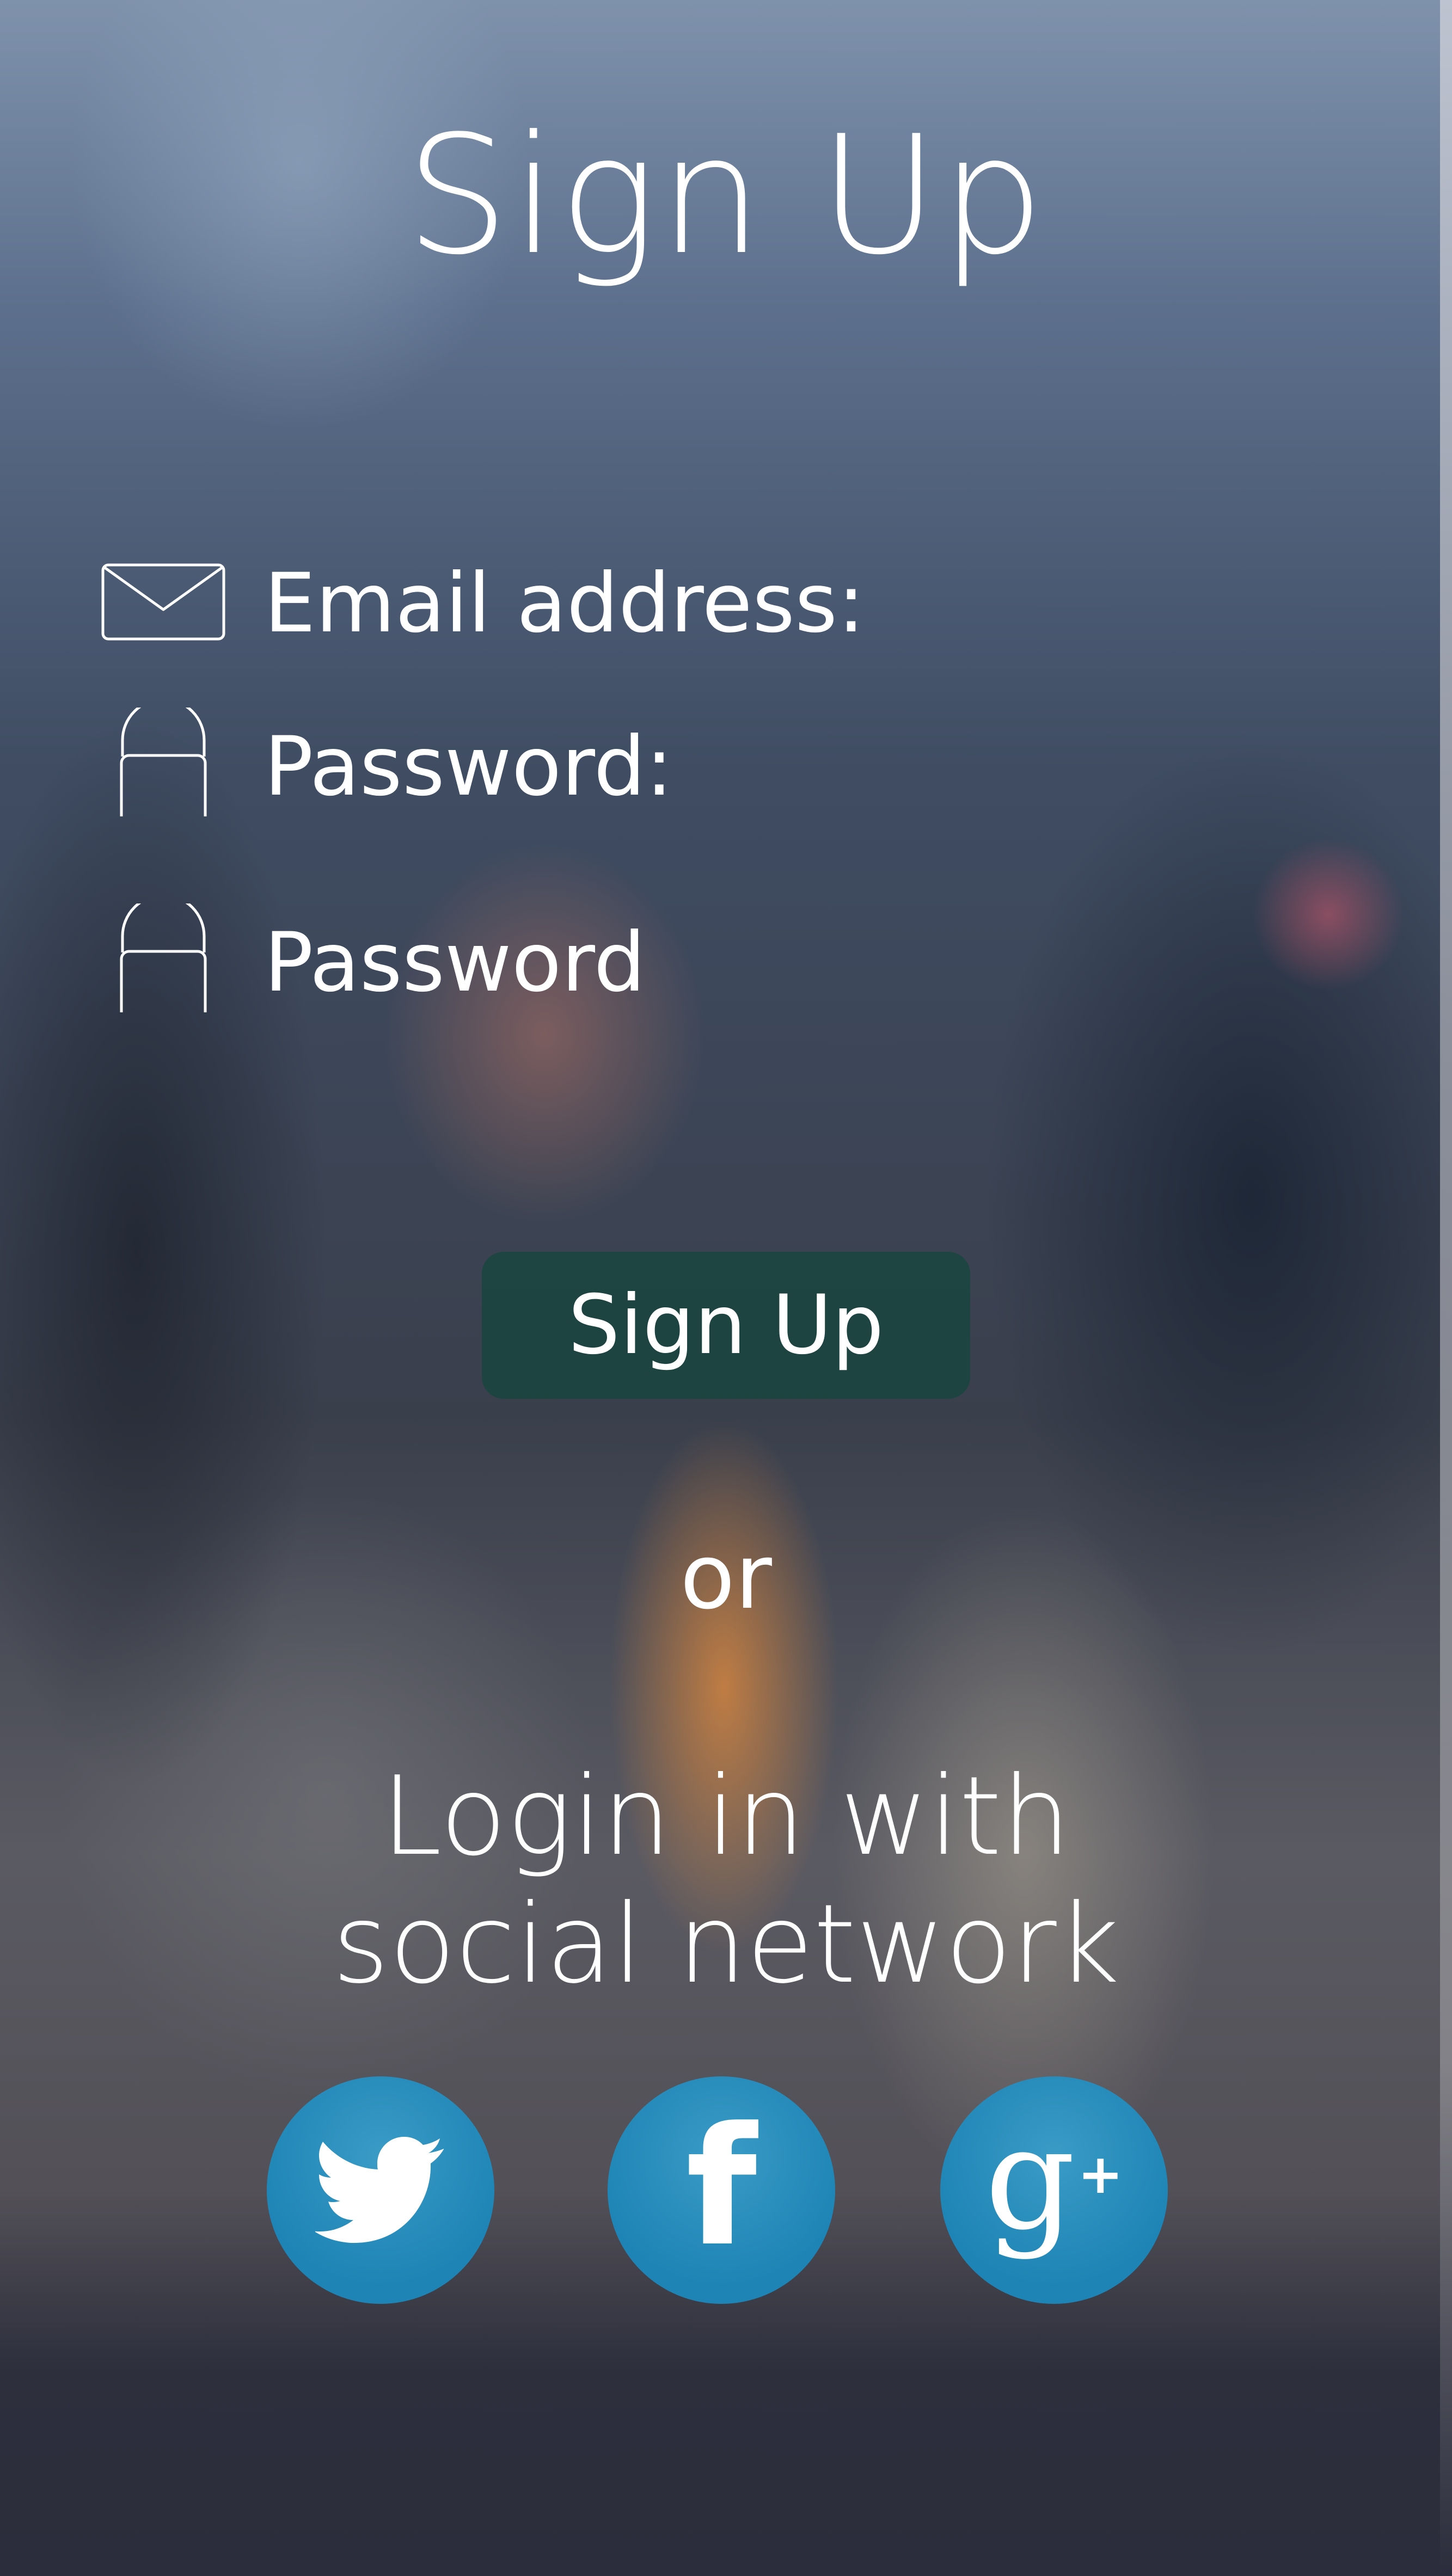  I want to click on email-field: Email address:, so click(699, 598).